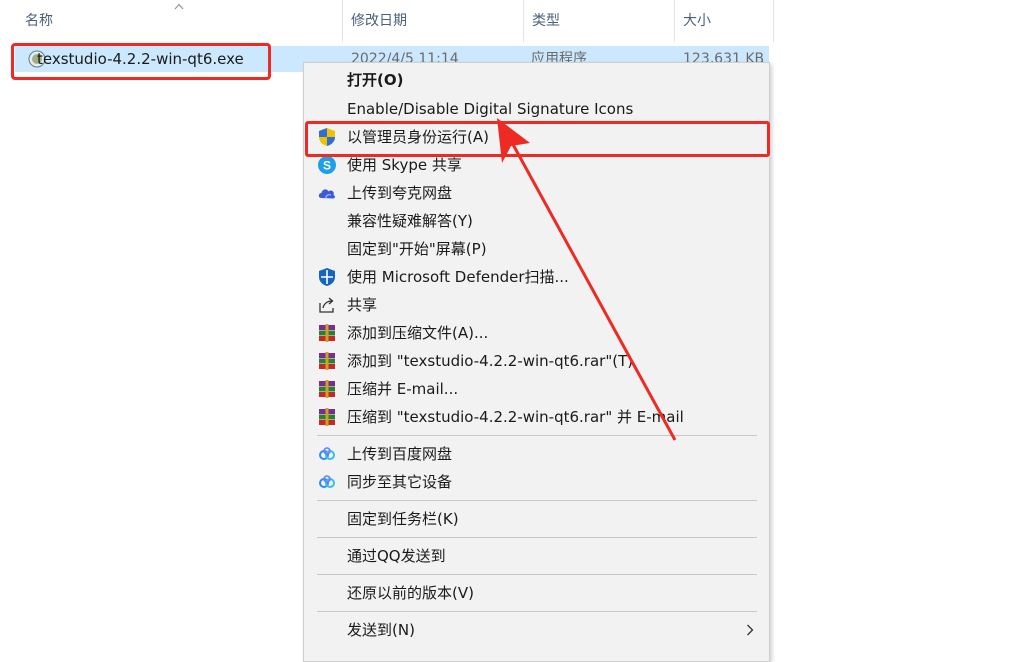  I want to click on menu-item-label: 添加到 "texstudio-4.2.2-win-qt6.rar"(T), so click(490, 361).